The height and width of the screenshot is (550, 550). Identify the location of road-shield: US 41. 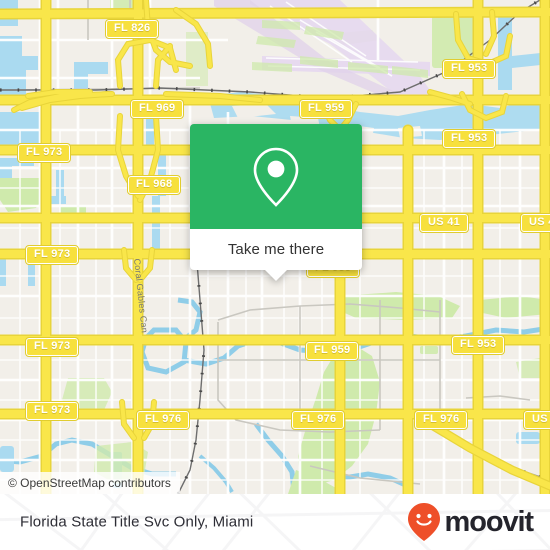
(444, 223).